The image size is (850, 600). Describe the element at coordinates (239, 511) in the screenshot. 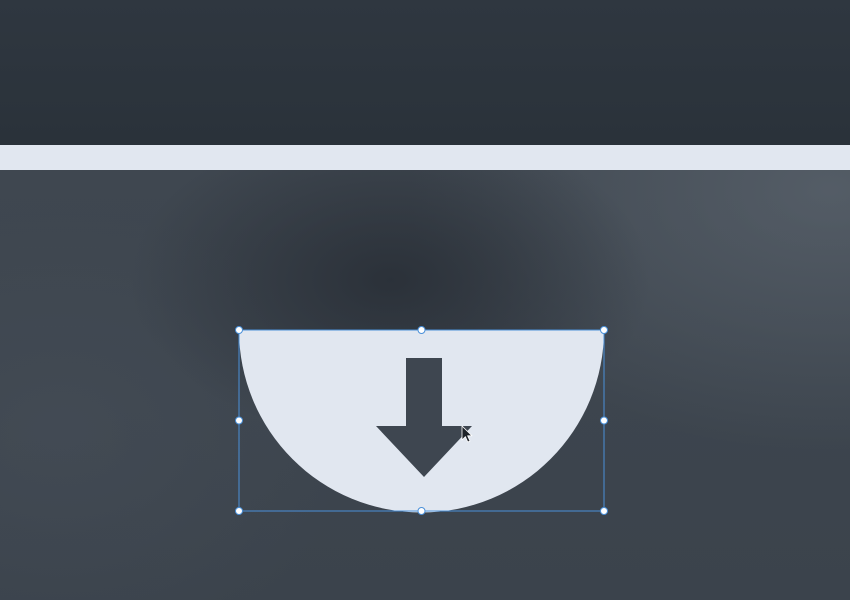

I see `handle-bottom-left` at that location.